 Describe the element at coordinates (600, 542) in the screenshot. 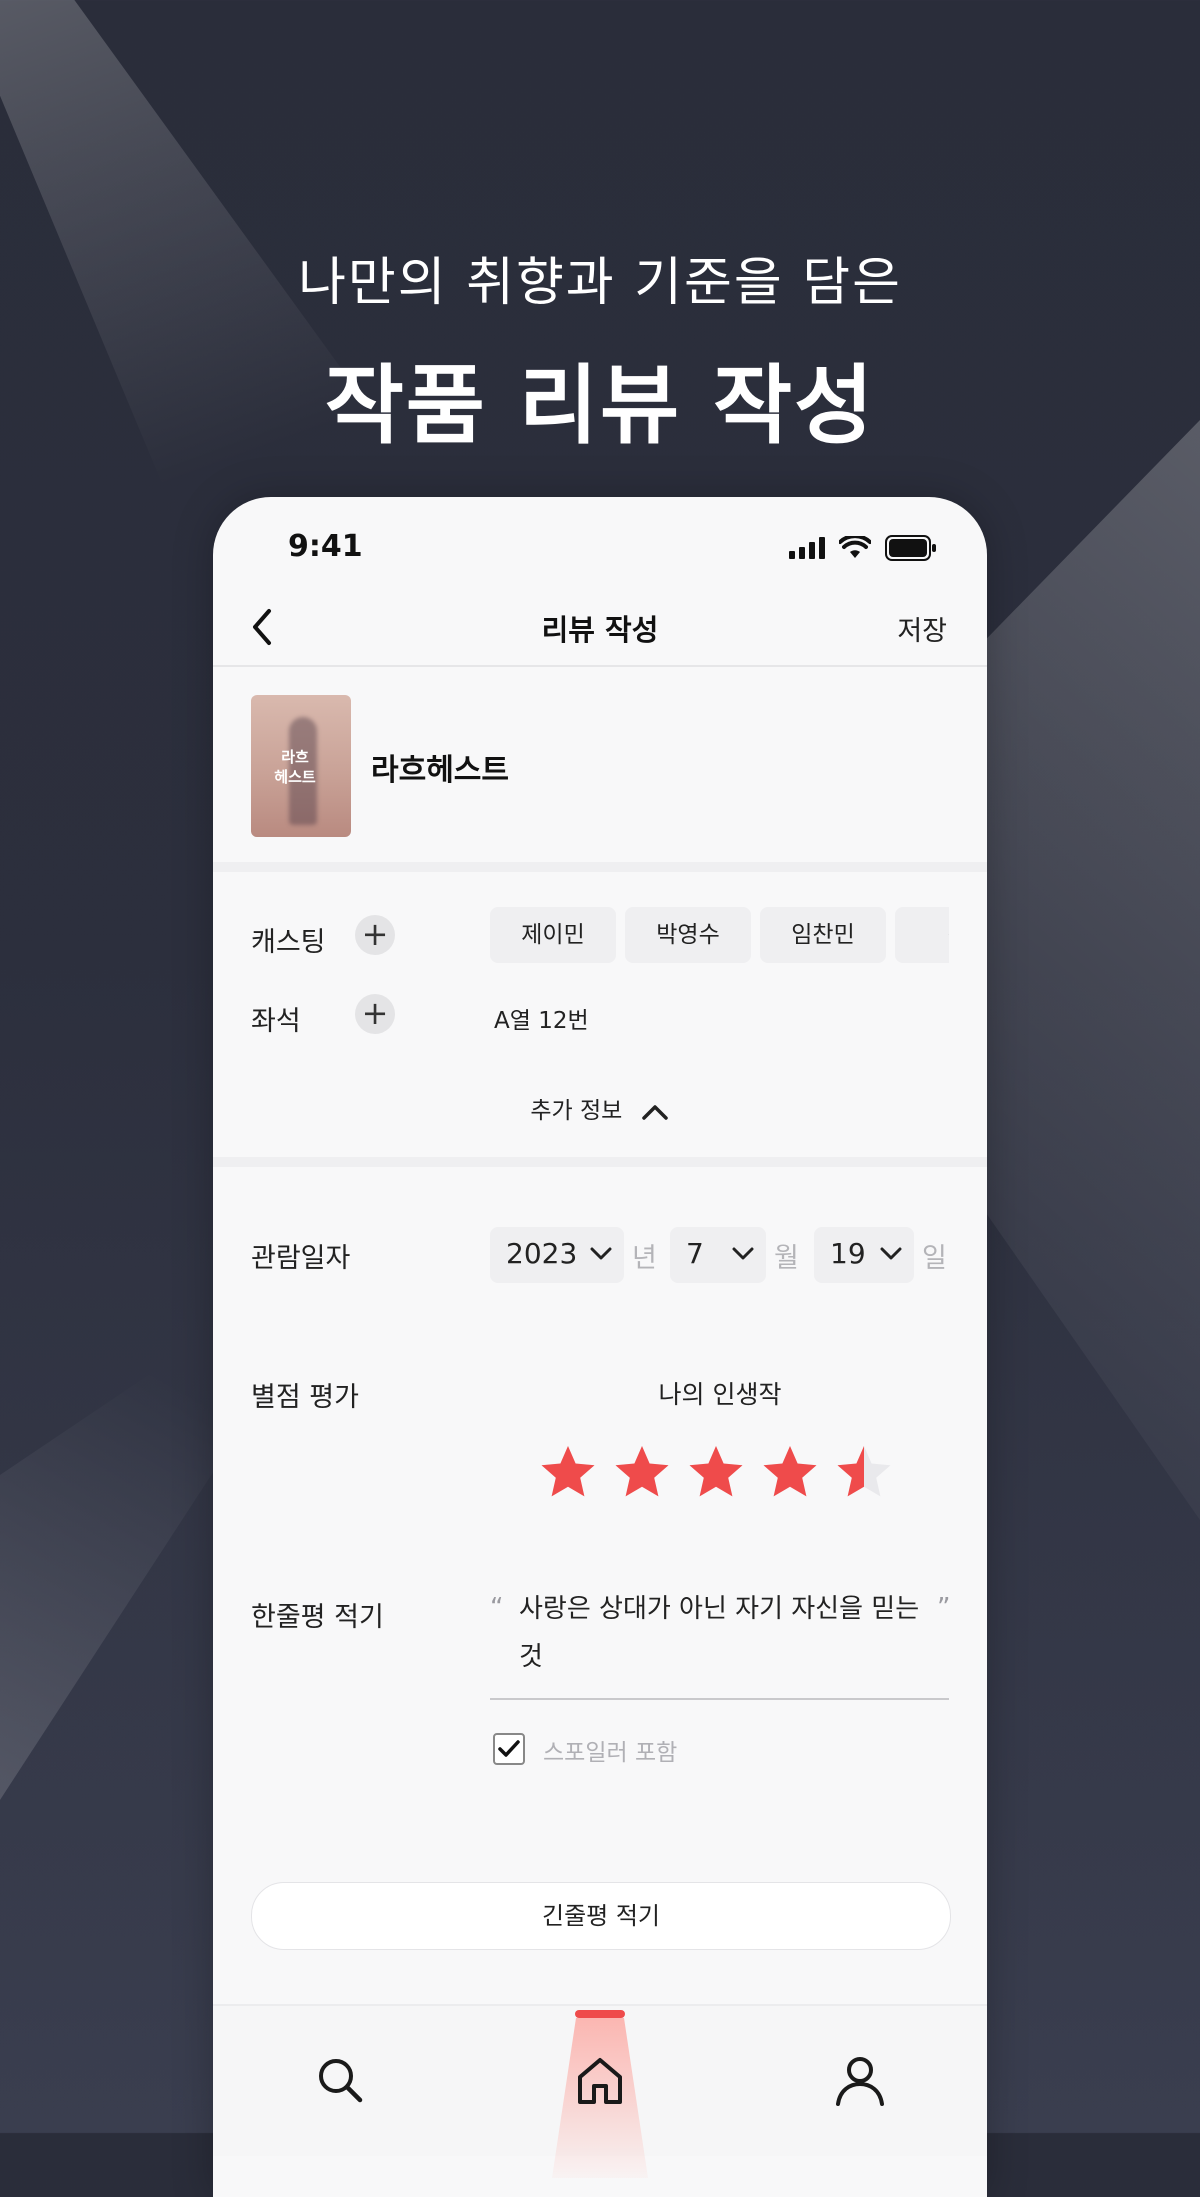

I see `status-bar: 9:41` at that location.